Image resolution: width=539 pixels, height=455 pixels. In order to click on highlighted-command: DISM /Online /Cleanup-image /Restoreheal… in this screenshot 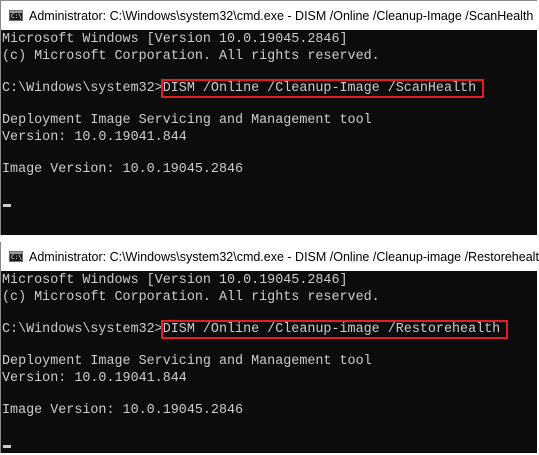, I will do `click(334, 329)`.